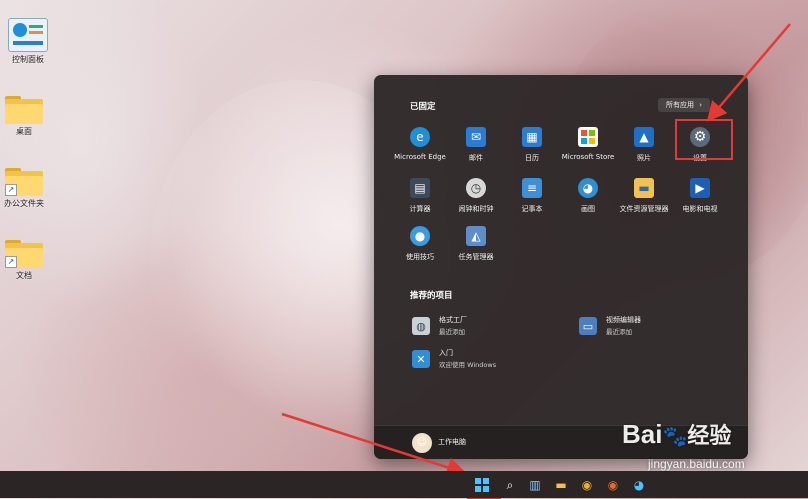  I want to click on pinned-app-calendar: ▦ 日历, so click(532, 145).